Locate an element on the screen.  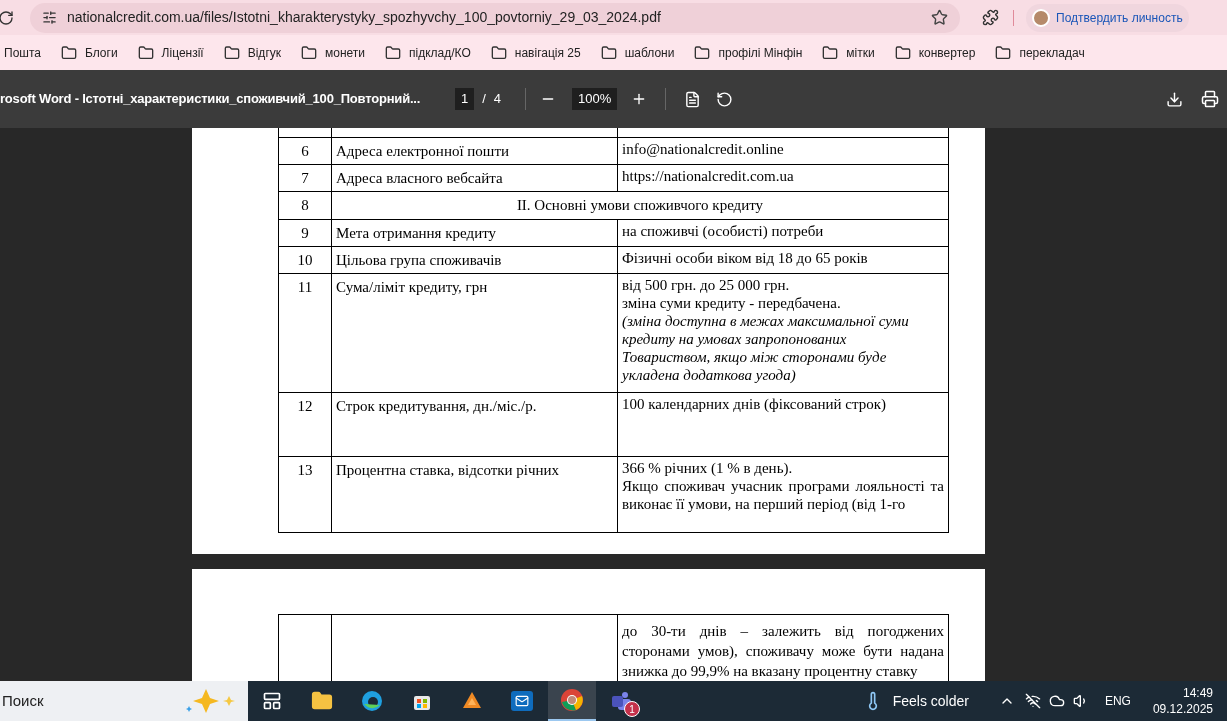
row-label: Цільова група споживачів is located at coordinates (419, 260).